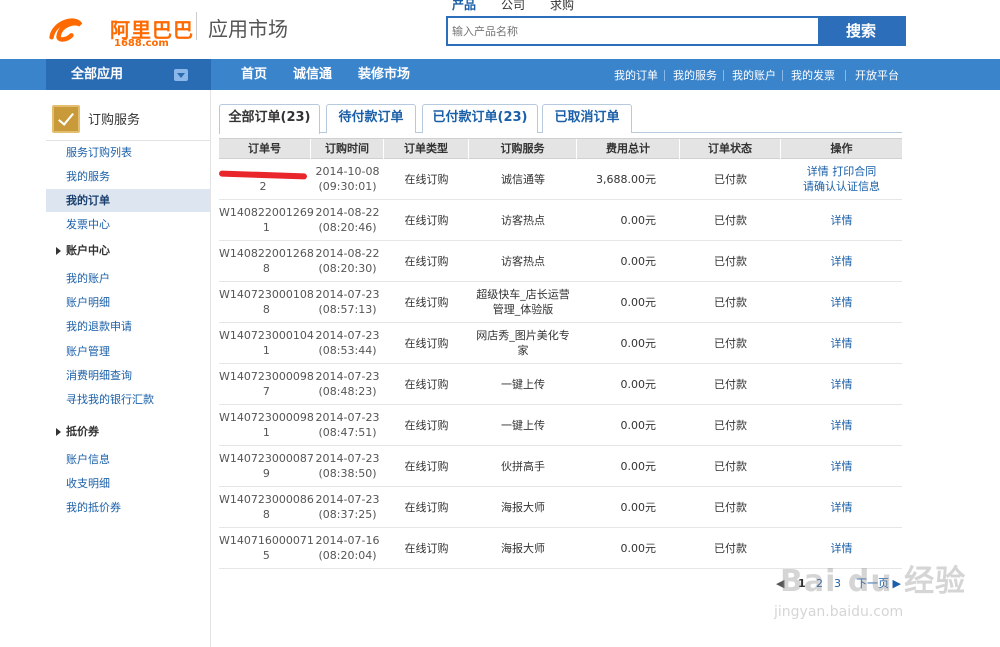 This screenshot has width=1000, height=647. Describe the element at coordinates (730, 343) in the screenshot. I see `order-status-cell: 已付款` at that location.